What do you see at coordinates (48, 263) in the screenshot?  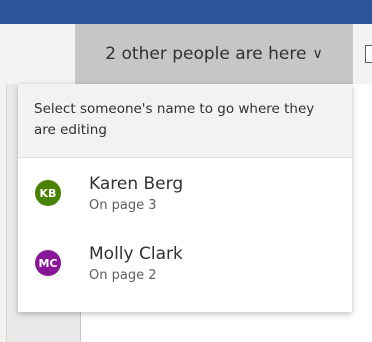 I see `avatar: MC` at bounding box center [48, 263].